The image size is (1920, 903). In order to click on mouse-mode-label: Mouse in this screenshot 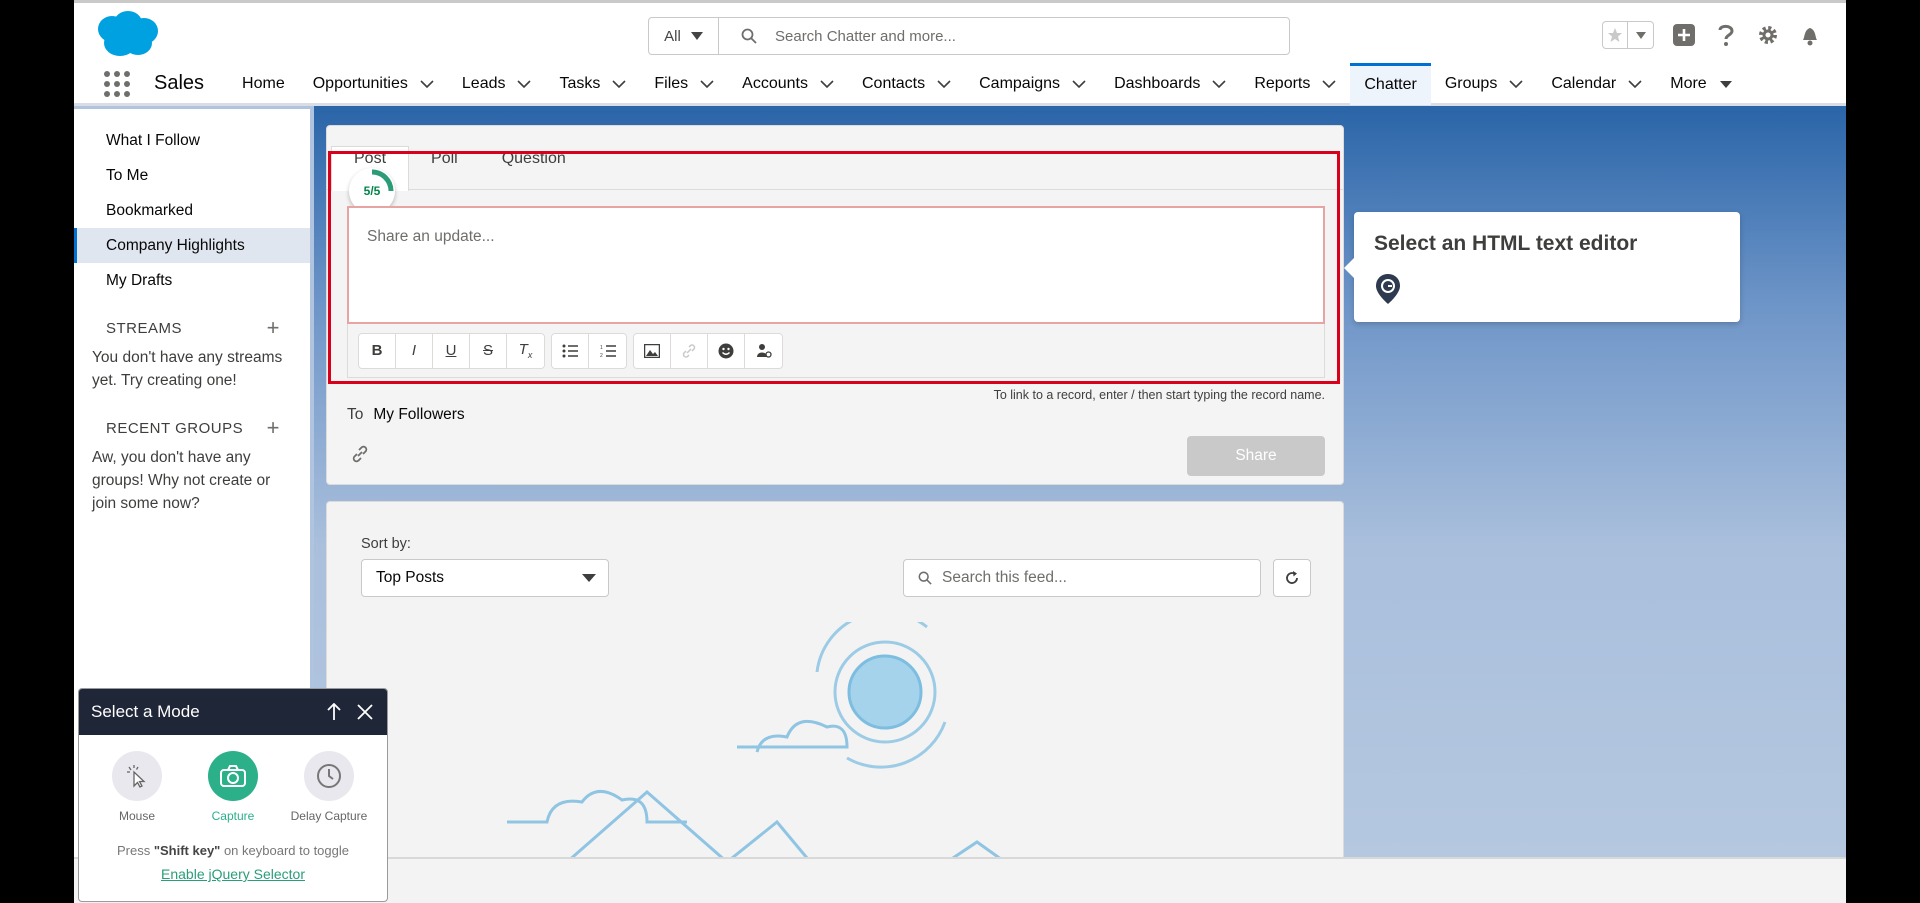, I will do `click(137, 816)`.